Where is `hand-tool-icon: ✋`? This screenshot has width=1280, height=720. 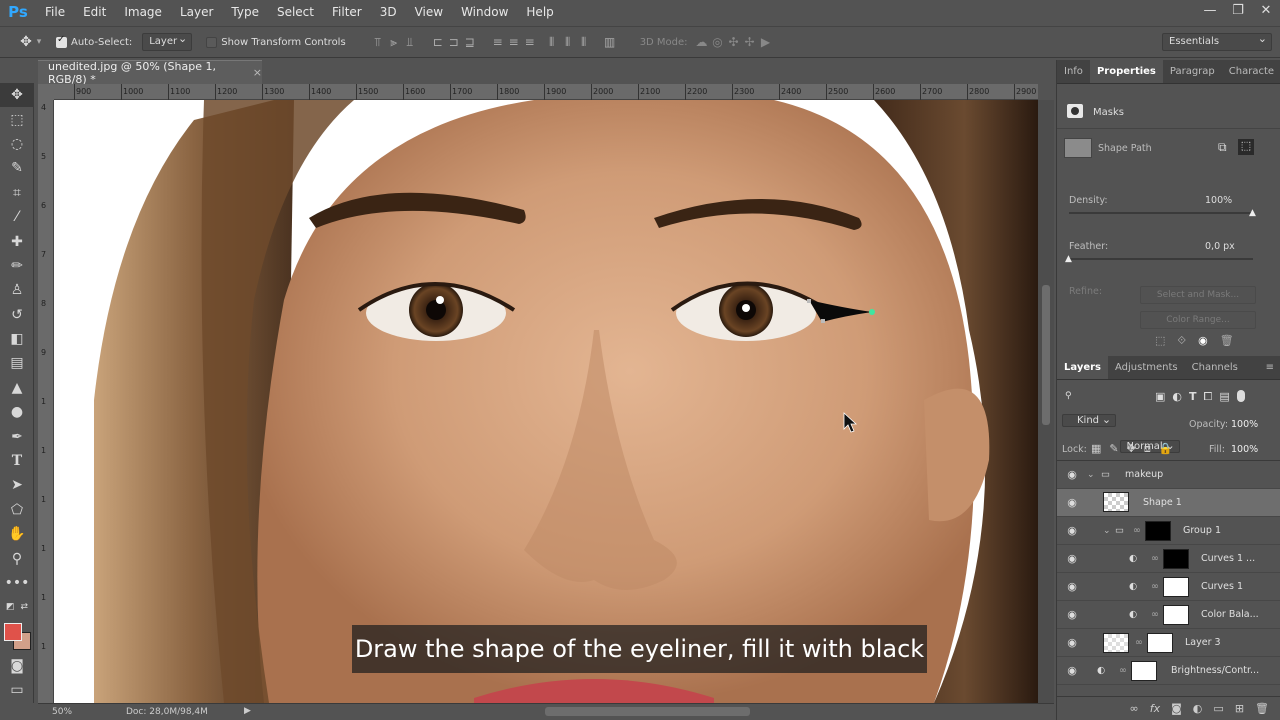 hand-tool-icon: ✋ is located at coordinates (17, 534).